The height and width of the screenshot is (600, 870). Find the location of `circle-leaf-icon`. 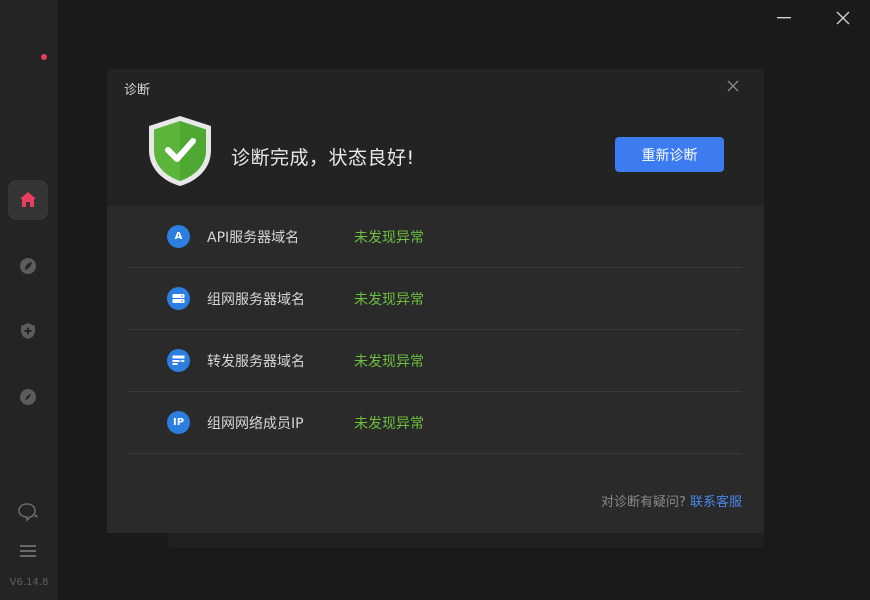

circle-leaf-icon is located at coordinates (28, 266).